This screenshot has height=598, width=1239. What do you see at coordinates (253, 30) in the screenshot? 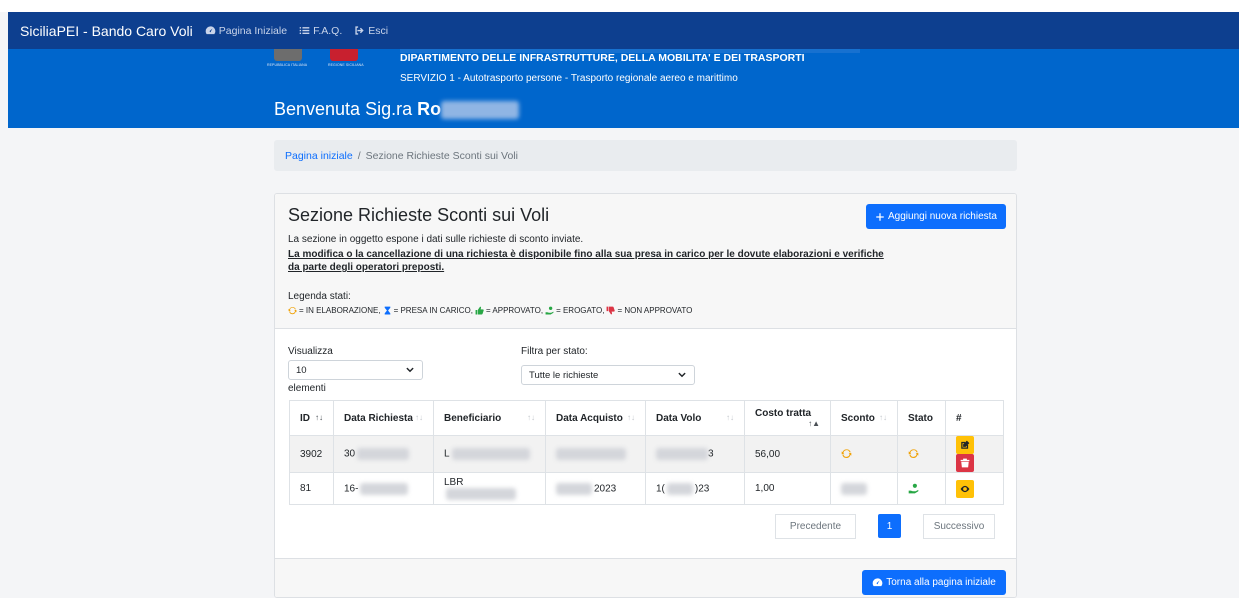
I see `nav-link-label: Pagina Iniziale` at bounding box center [253, 30].